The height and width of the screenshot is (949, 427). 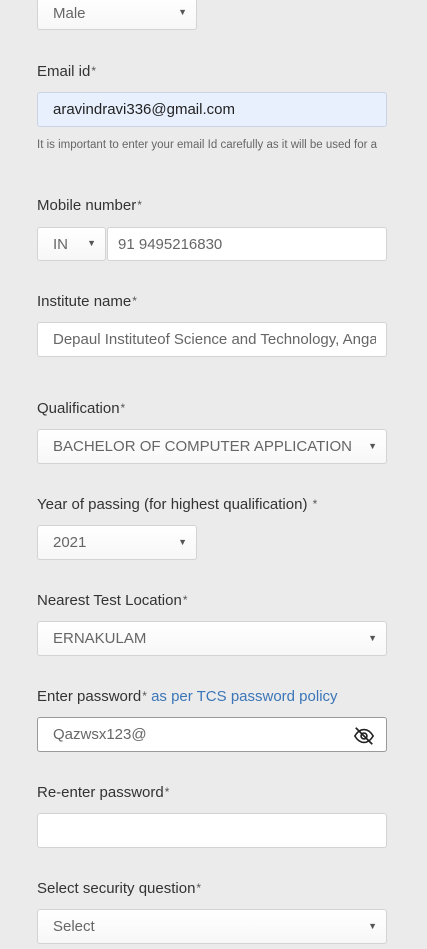 I want to click on email-field: aravindravi336@gmail.com, so click(x=212, y=109).